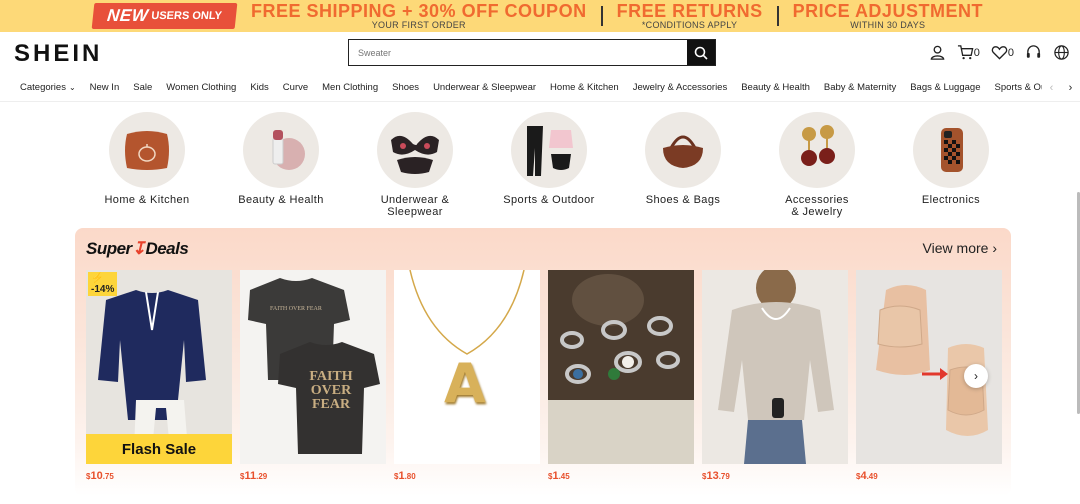 The width and height of the screenshot is (1080, 504). I want to click on chevron-down-icon: ⌄, so click(72, 87).